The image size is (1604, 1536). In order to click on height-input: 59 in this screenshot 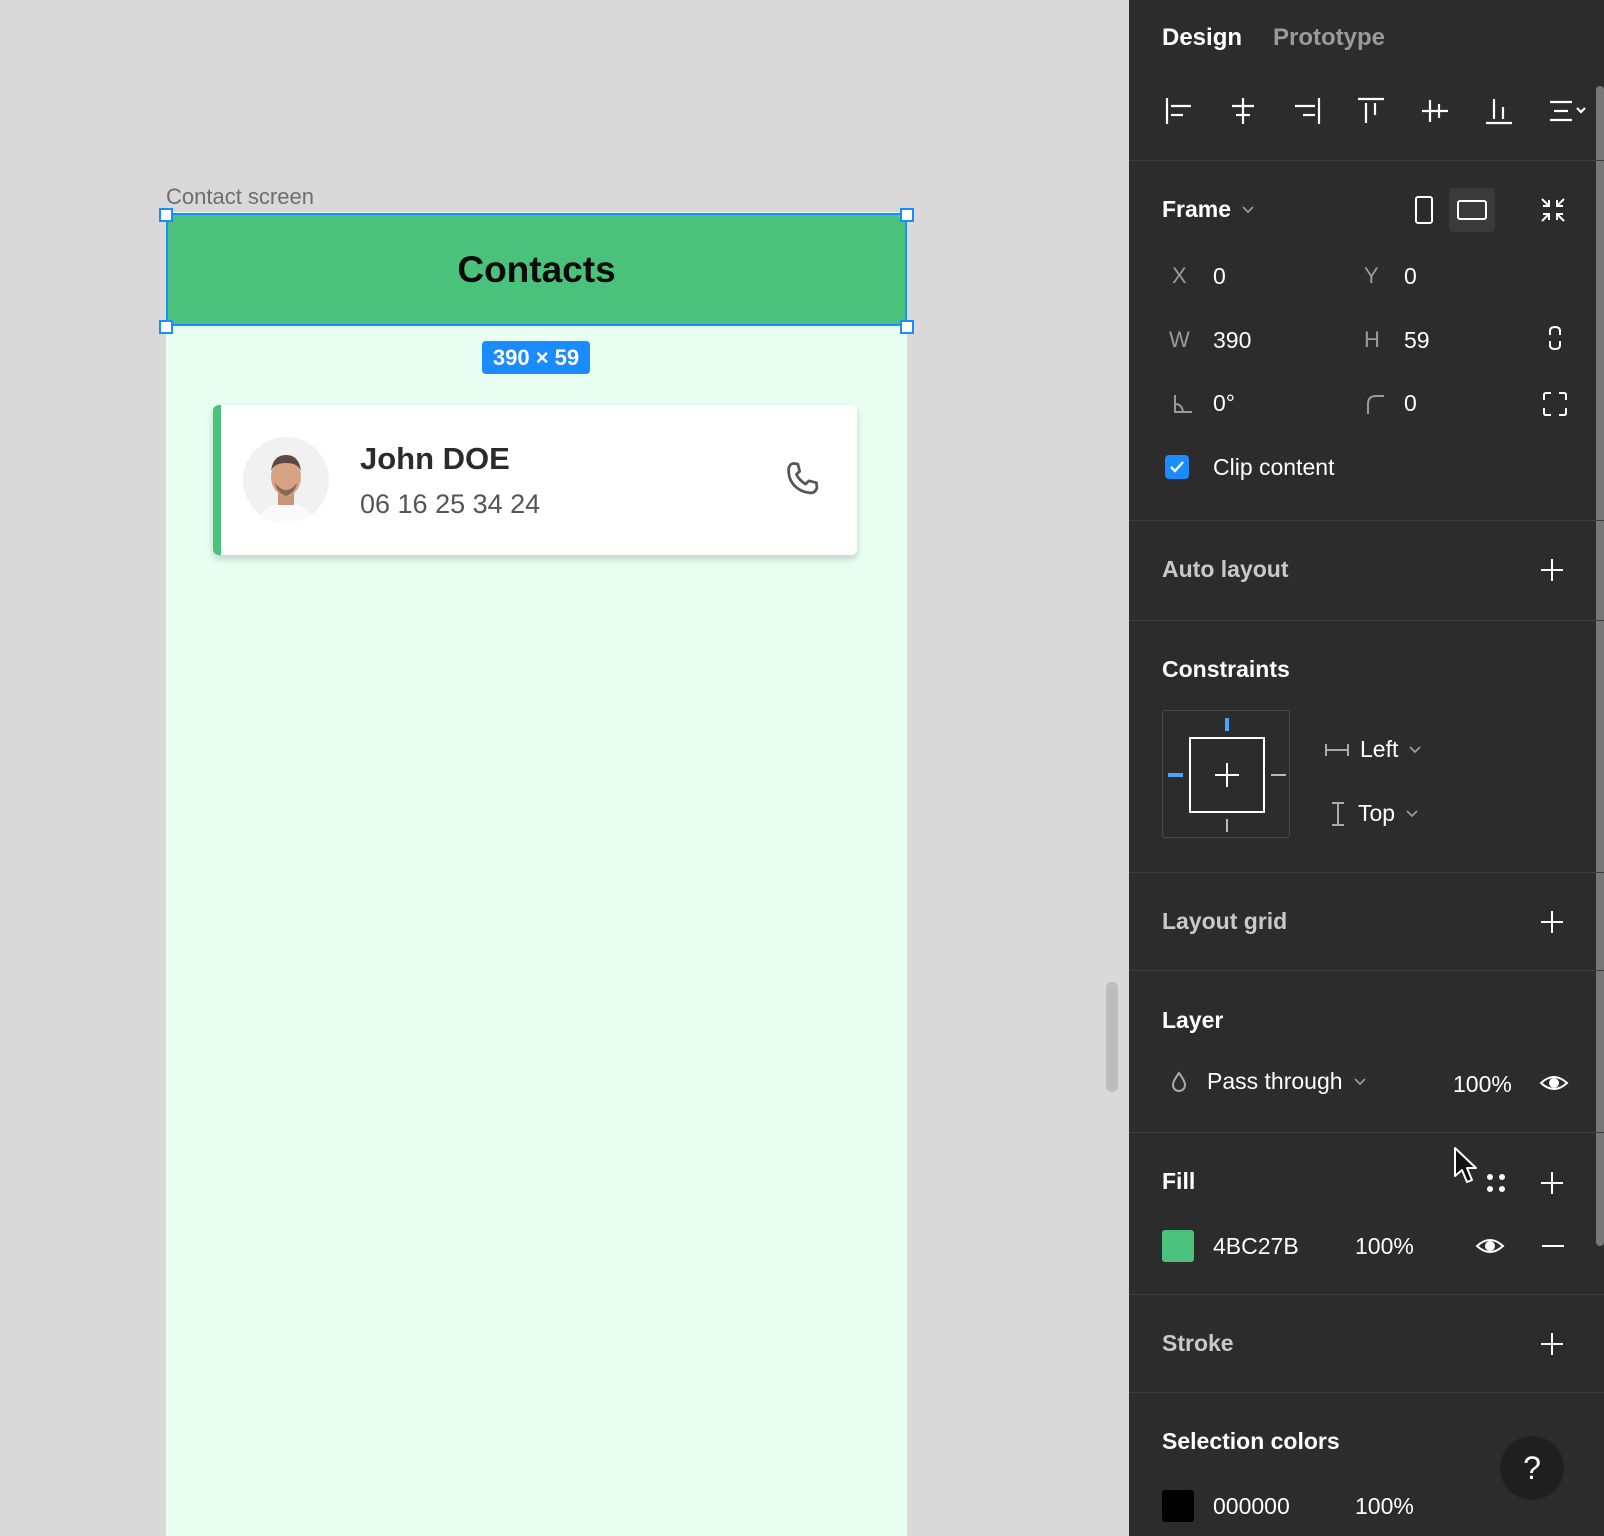, I will do `click(1417, 340)`.